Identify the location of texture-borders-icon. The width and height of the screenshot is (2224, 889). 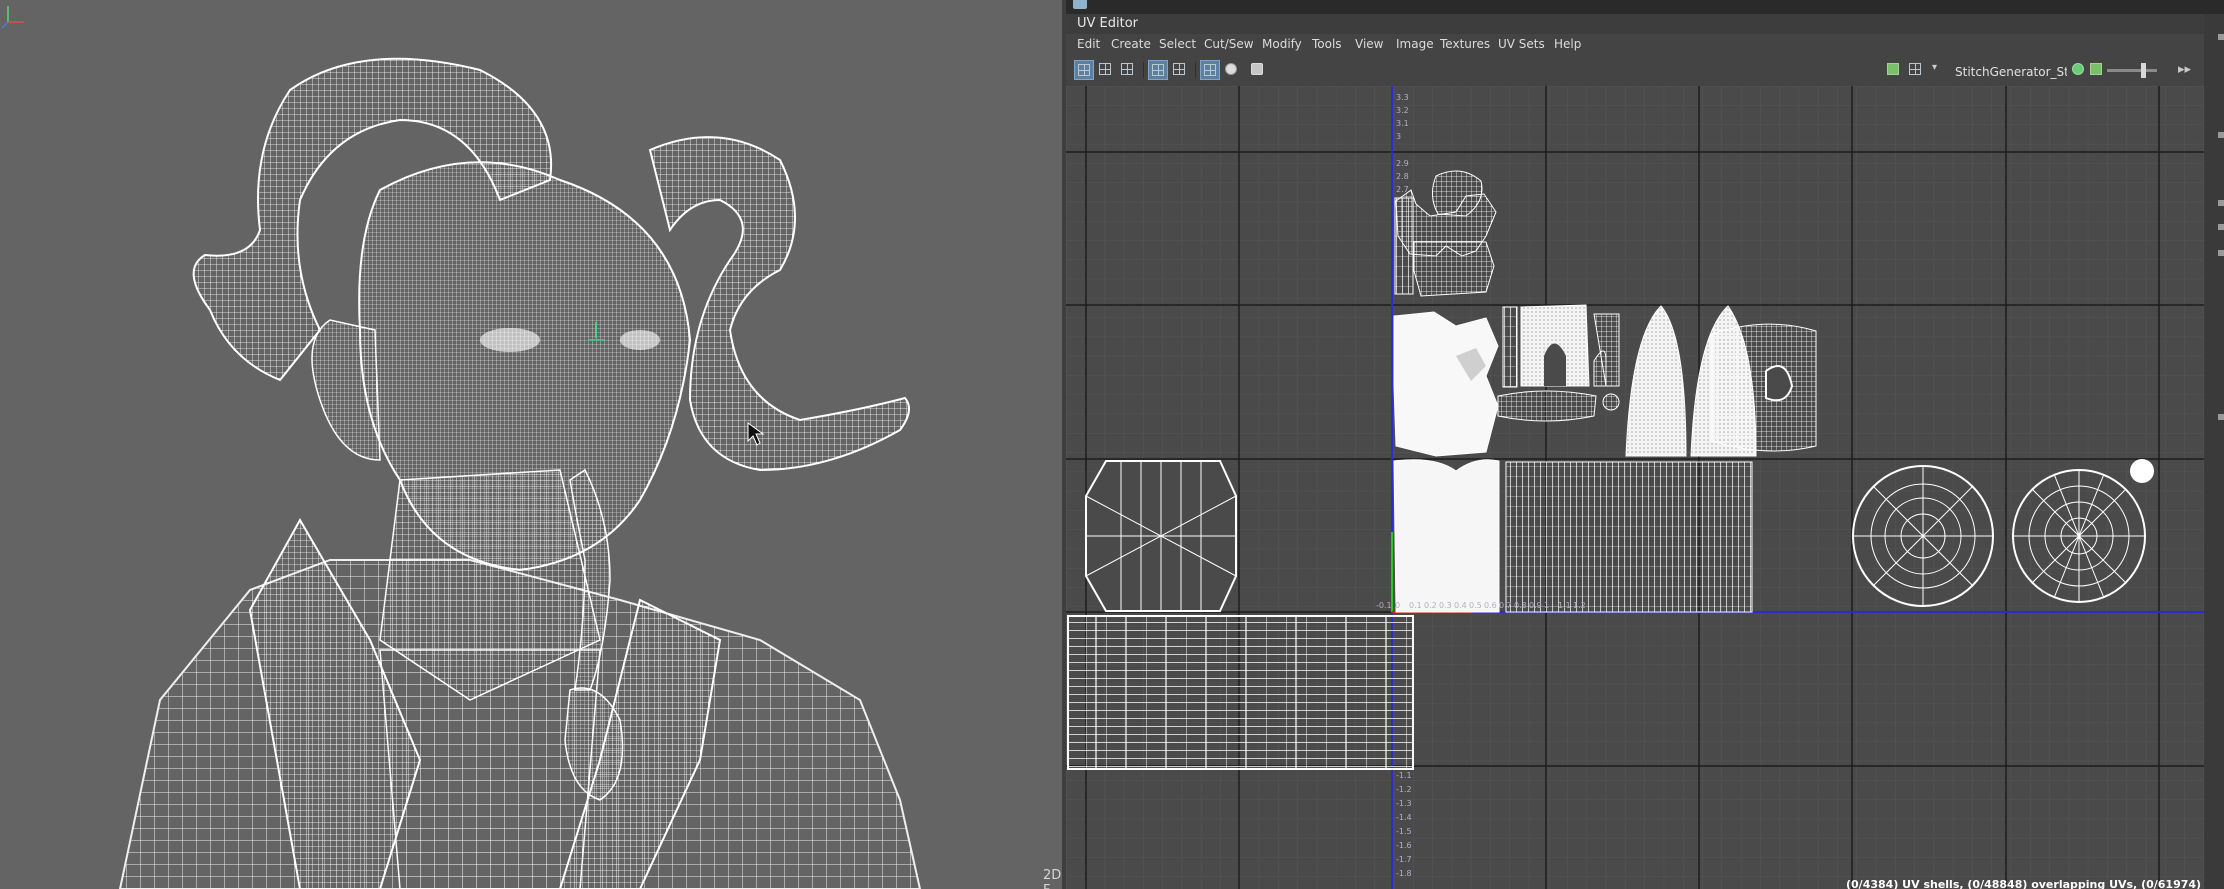
(1127, 69).